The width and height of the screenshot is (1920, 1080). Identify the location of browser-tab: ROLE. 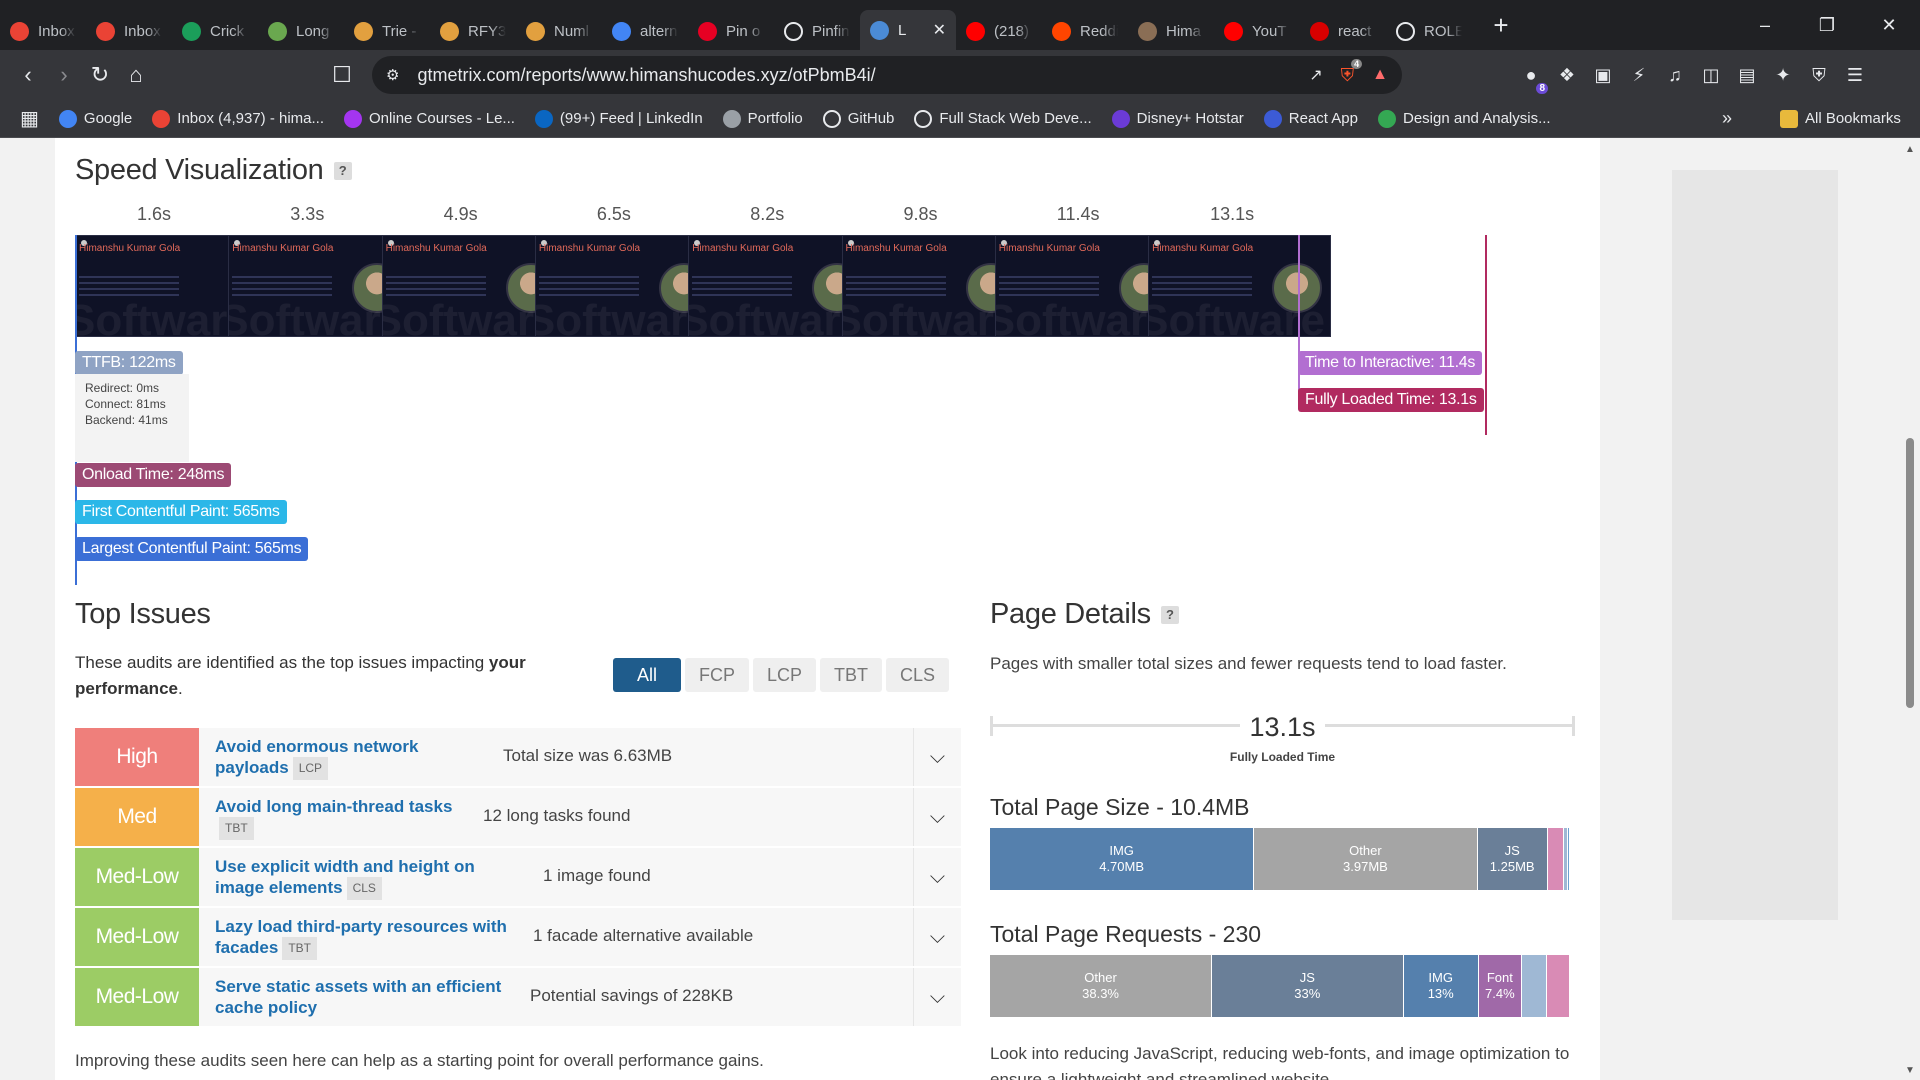
(1429, 31).